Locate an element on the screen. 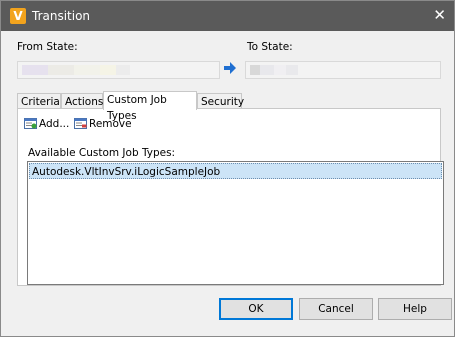 This screenshot has height=337, width=455. from-state-field is located at coordinates (118, 70).